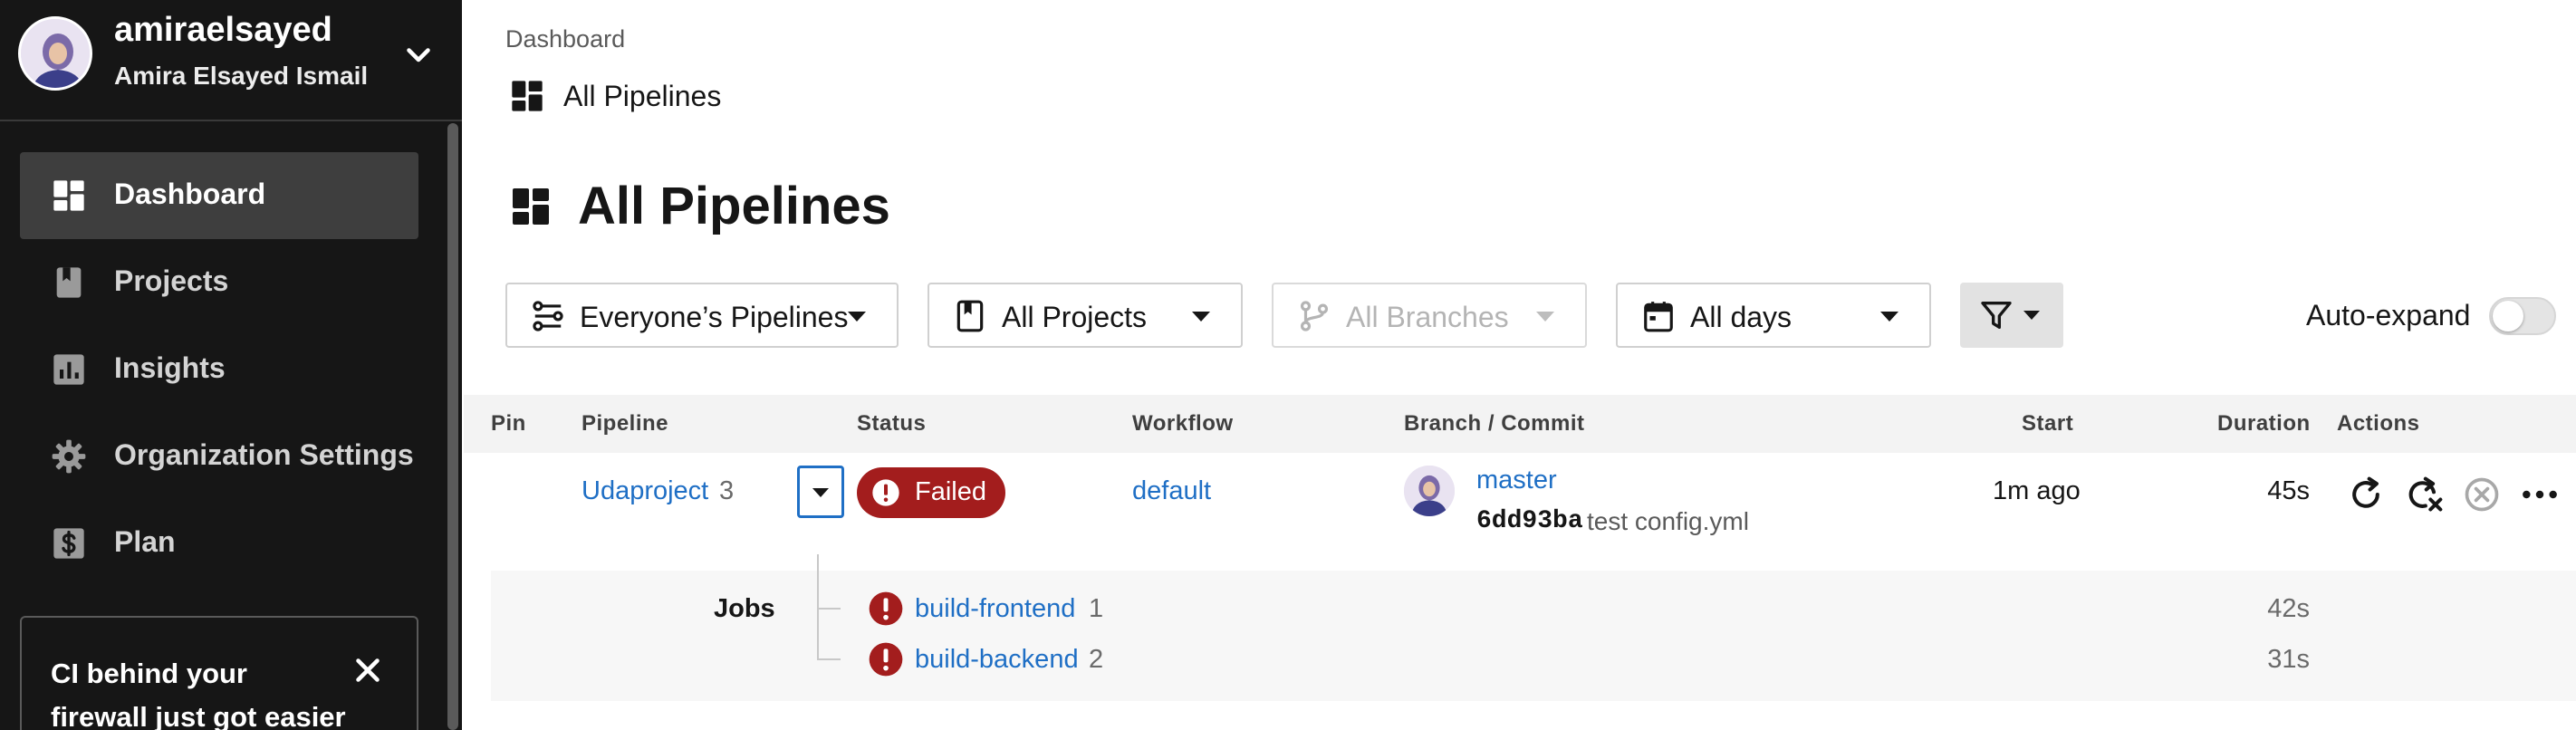 Image resolution: width=2576 pixels, height=730 pixels. I want to click on sidebar-item-label: Insights, so click(170, 367).